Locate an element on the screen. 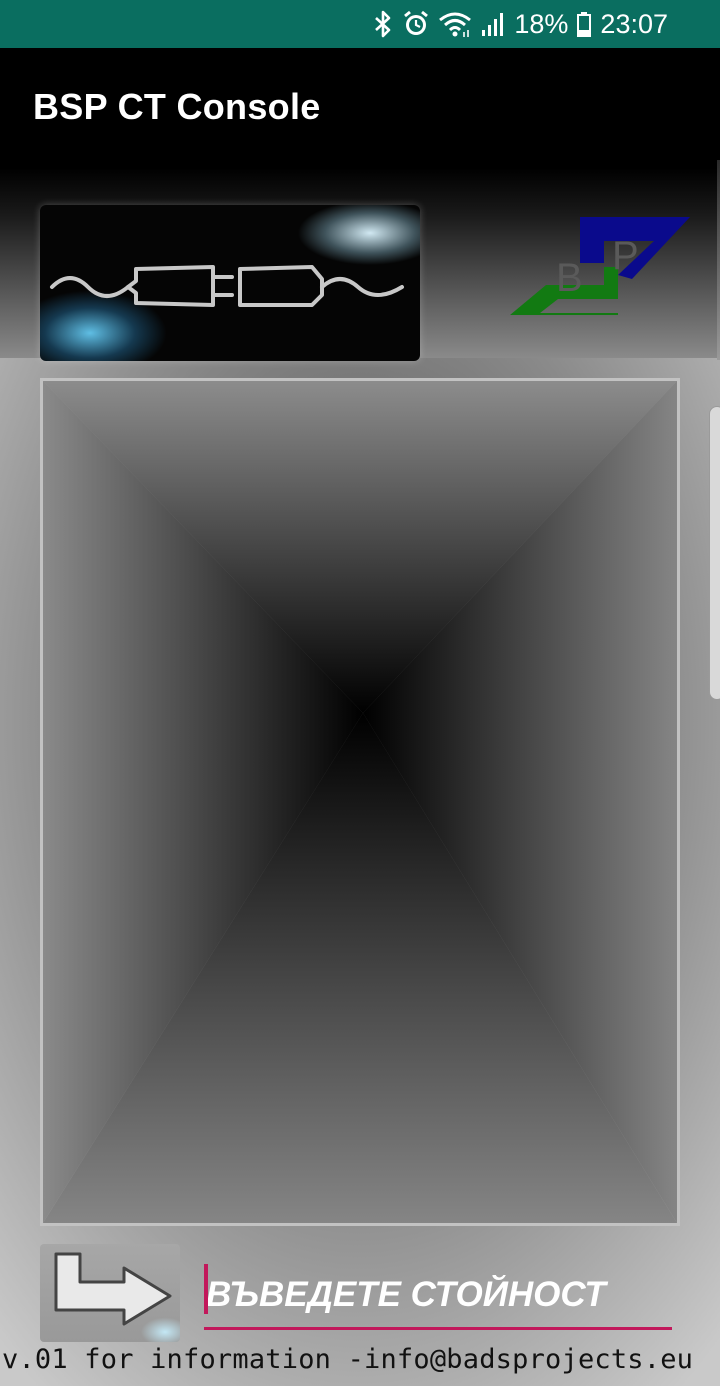 This screenshot has height=1386, width=720. logo-letter-p: P is located at coordinates (625, 256).